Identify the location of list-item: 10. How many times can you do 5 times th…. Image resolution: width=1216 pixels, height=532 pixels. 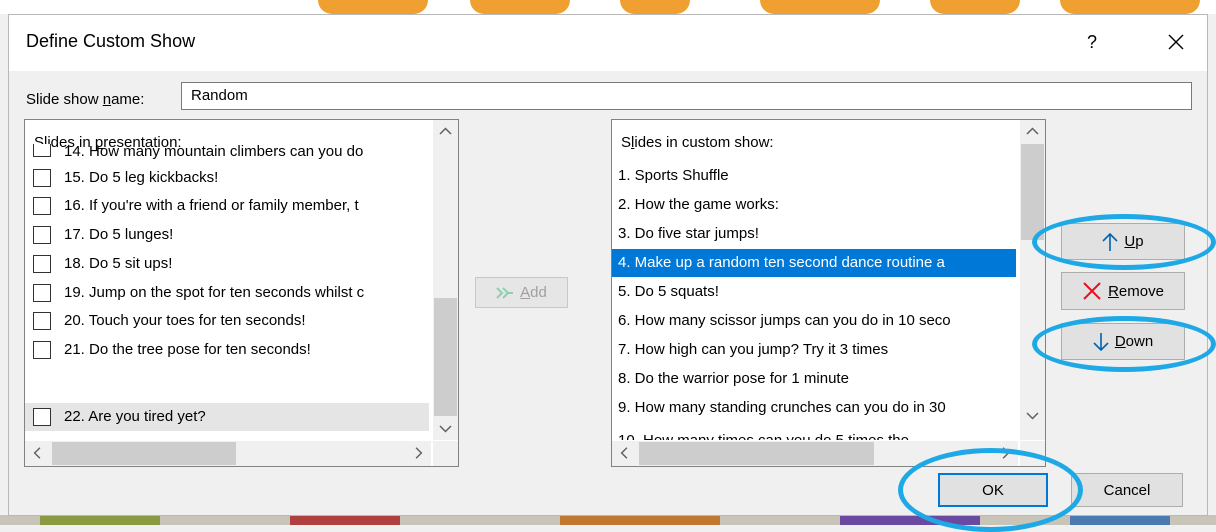
(814, 431).